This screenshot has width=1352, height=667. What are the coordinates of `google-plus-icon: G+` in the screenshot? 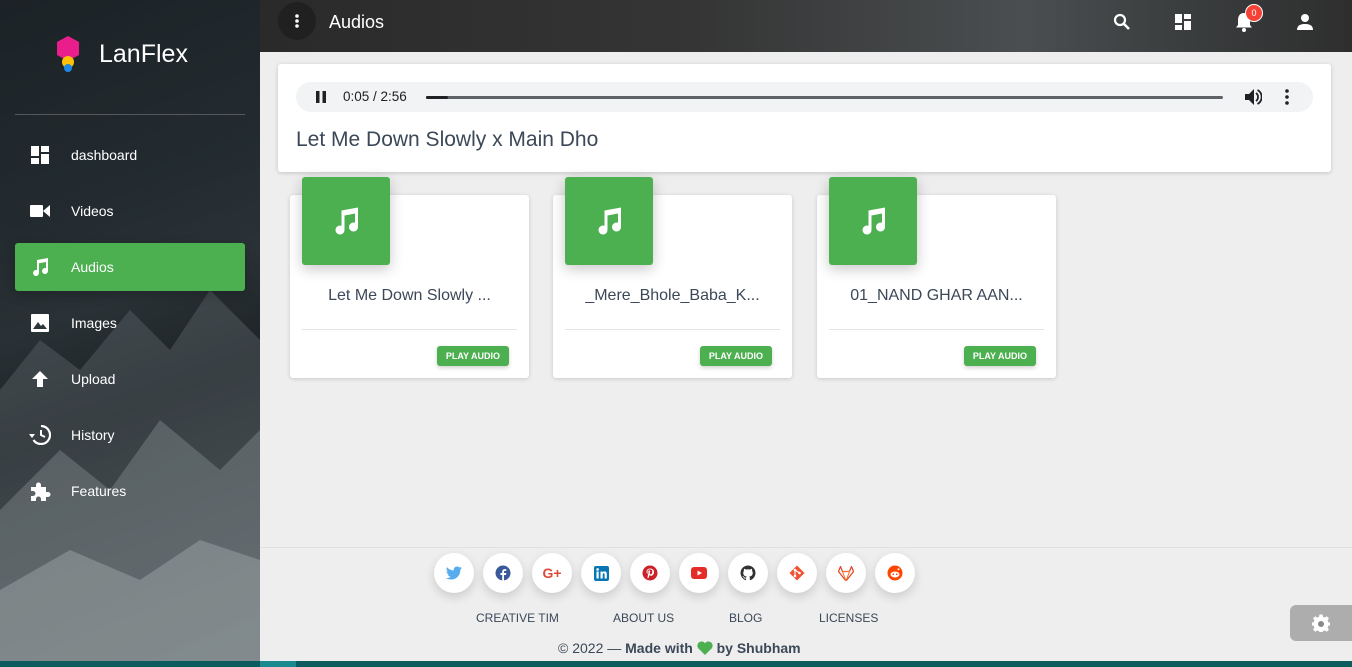 It's located at (552, 573).